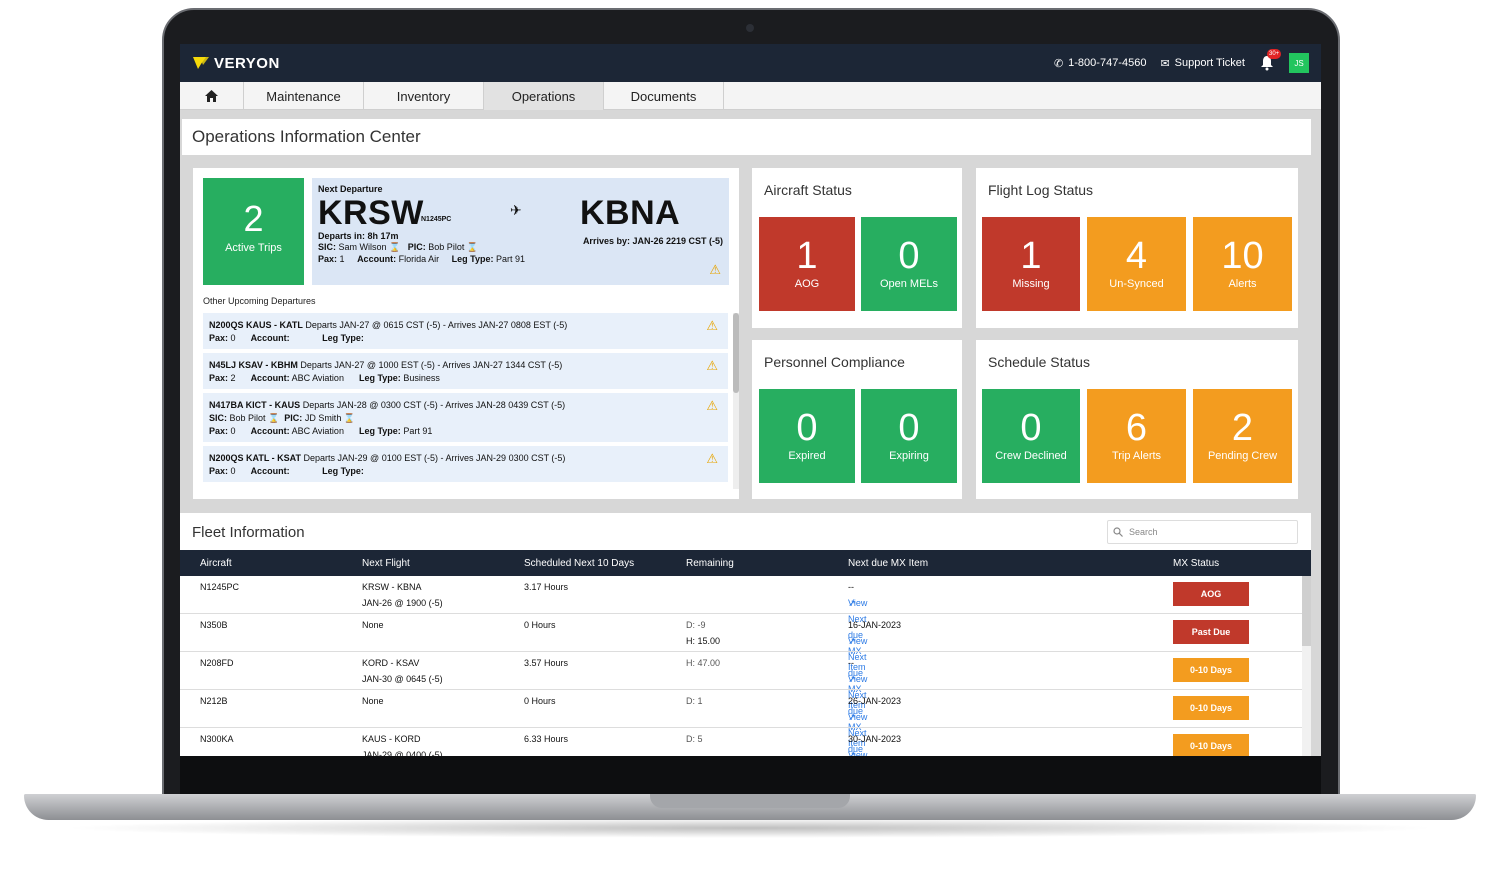 This screenshot has height=869, width=1500. What do you see at coordinates (1242, 284) in the screenshot?
I see `alerts-label: Alerts` at bounding box center [1242, 284].